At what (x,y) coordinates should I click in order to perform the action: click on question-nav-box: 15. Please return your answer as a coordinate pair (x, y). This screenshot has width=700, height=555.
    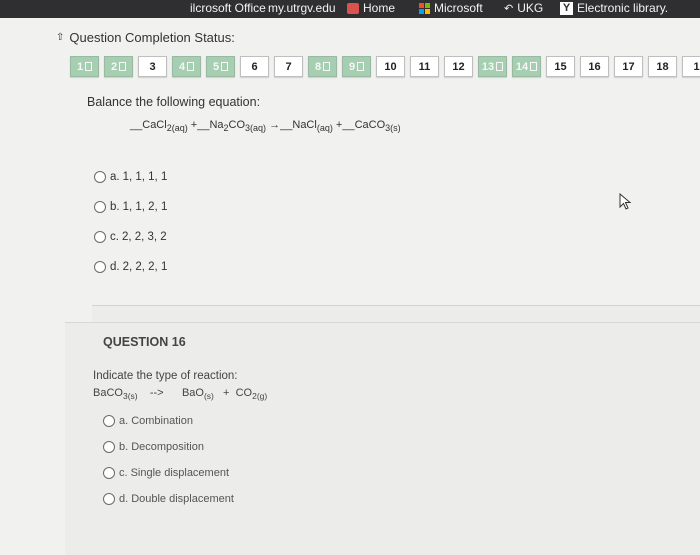
    Looking at the image, I should click on (560, 66).